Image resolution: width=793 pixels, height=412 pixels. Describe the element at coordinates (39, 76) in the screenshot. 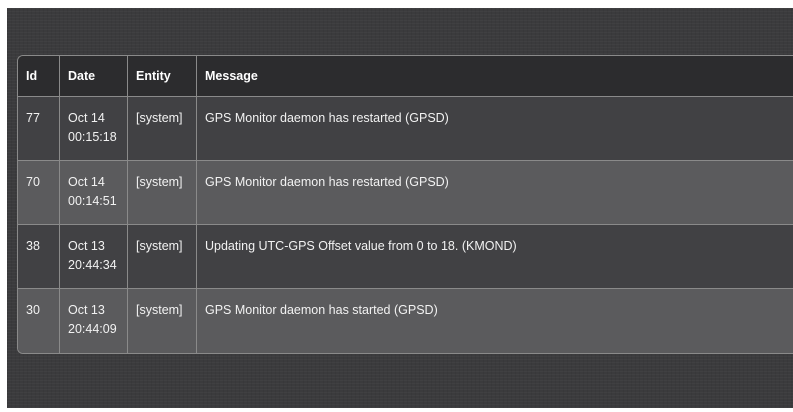

I see `column-header-id: Id` at that location.